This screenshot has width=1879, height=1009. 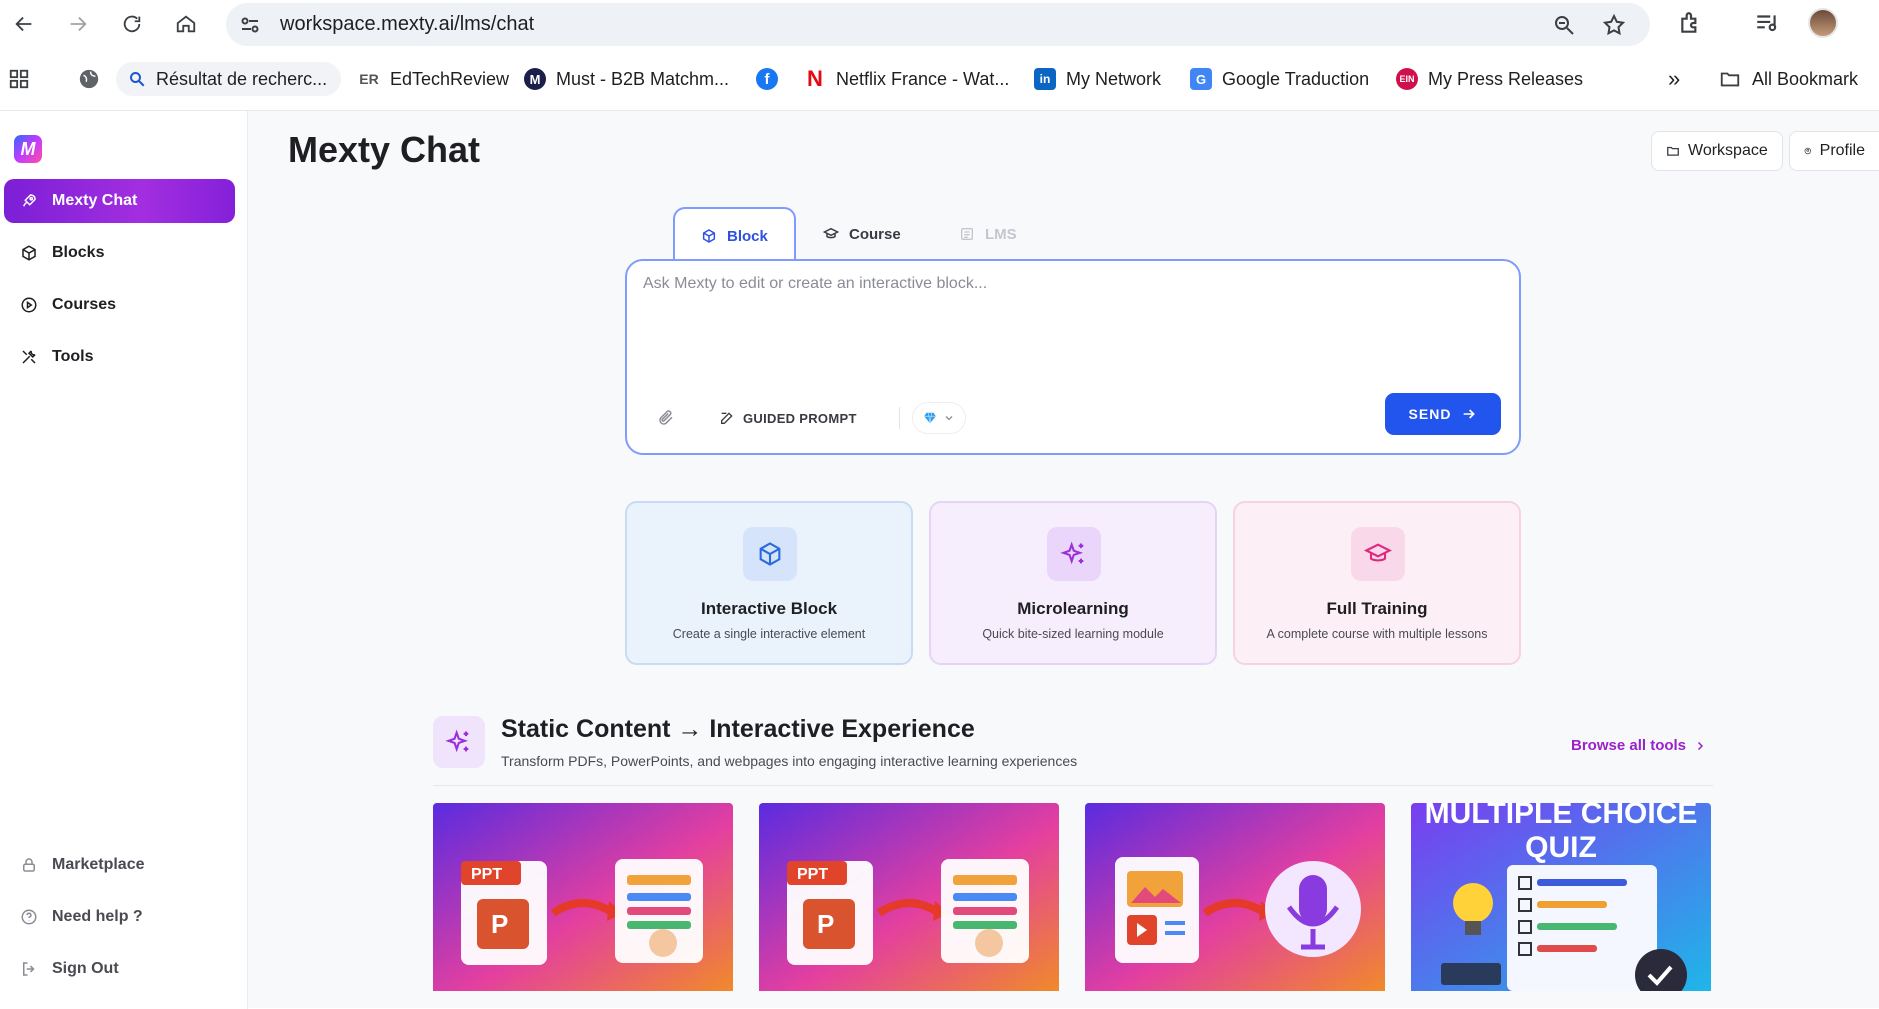 I want to click on home-button, so click(x=186, y=24).